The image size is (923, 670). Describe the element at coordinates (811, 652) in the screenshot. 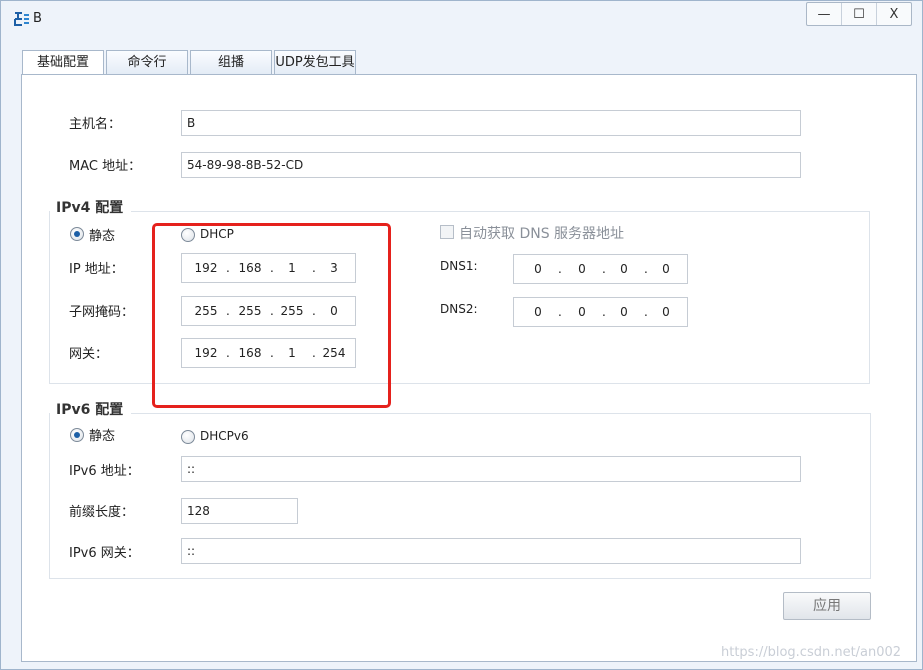

I see `watermark: https://blog.csdn.net/an002` at that location.